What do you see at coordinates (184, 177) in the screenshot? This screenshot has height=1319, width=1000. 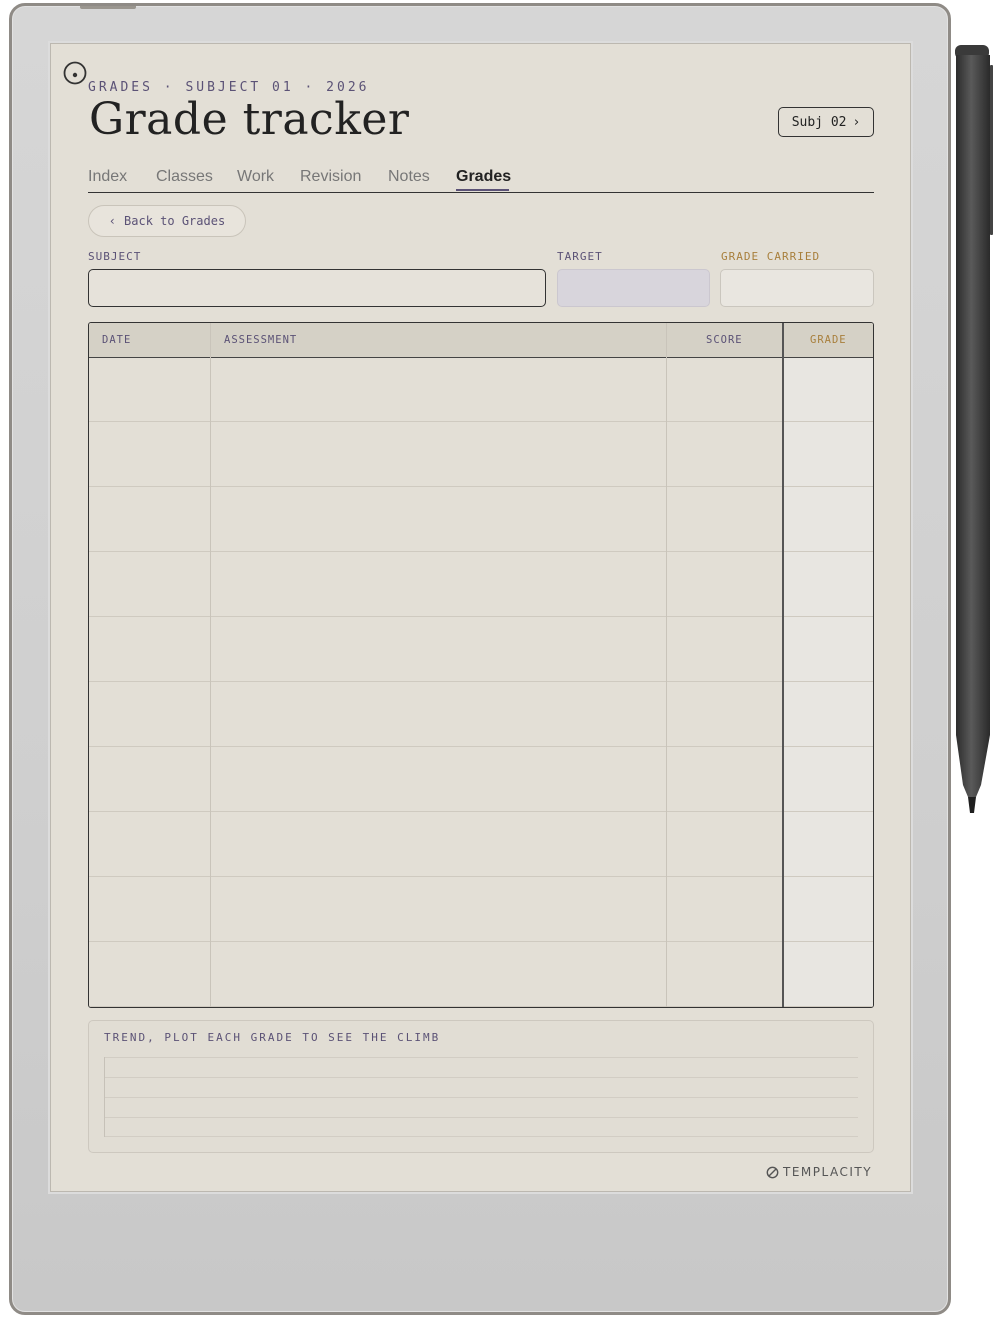 I see `tab-classes: Classes` at bounding box center [184, 177].